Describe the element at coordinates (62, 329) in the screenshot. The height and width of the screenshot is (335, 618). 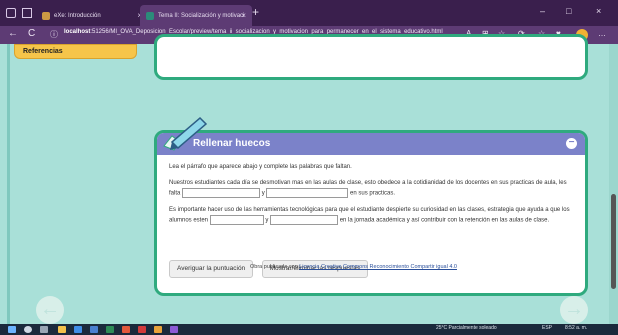
I see `file-explorer-icon` at that location.